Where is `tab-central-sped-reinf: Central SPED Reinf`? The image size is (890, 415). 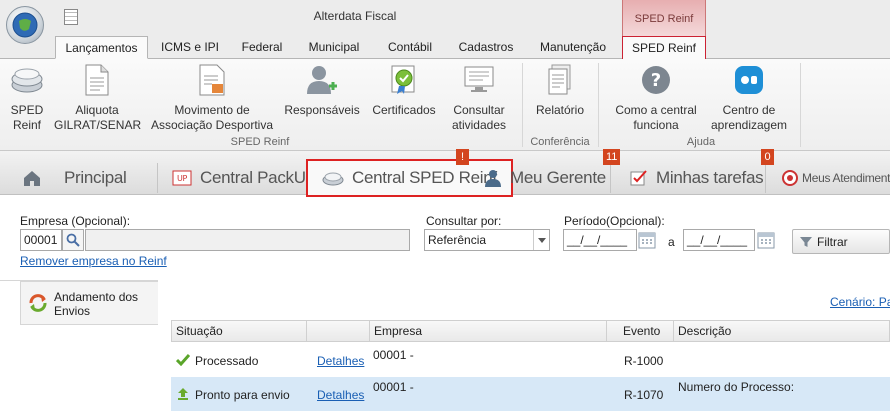
tab-central-sped-reinf: Central SPED Reinf is located at coordinates (409, 178).